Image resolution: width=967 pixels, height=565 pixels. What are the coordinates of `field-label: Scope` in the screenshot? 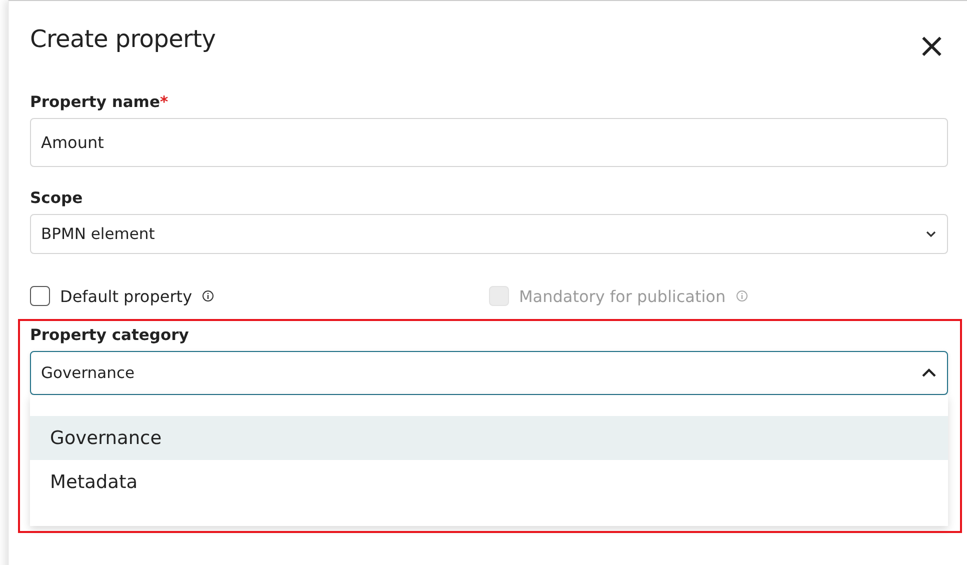 It's located at (56, 198).